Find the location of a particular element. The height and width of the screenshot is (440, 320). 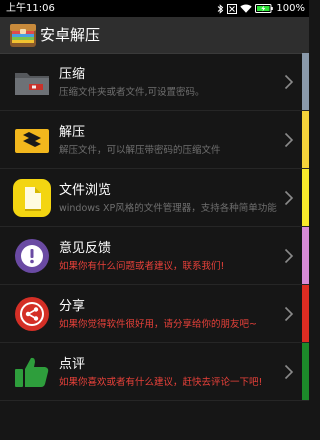

menu-item-label: 点评 is located at coordinates (72, 364).